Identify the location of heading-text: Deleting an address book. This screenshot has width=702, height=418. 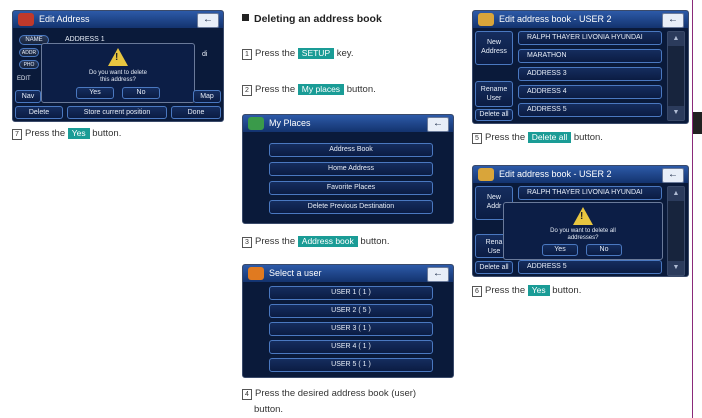
(318, 19).